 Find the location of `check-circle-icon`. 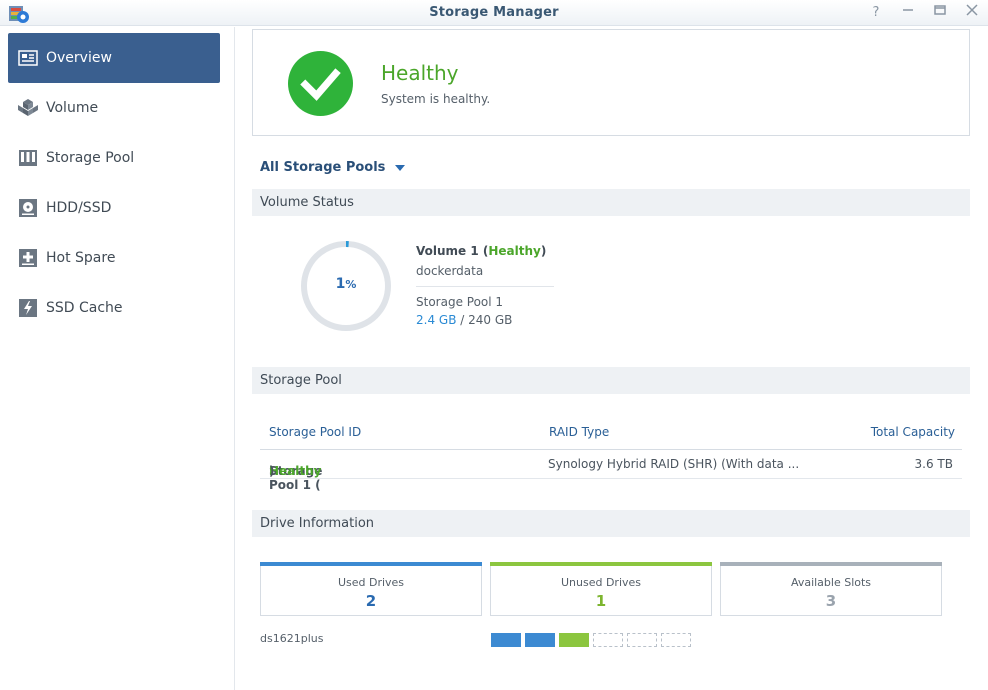

check-circle-icon is located at coordinates (320, 83).